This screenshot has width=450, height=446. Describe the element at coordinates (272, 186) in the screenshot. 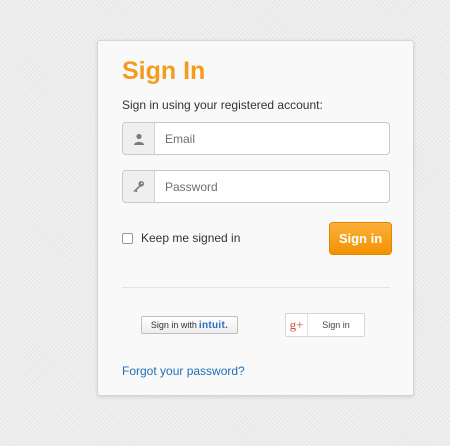

I see `password-input` at that location.